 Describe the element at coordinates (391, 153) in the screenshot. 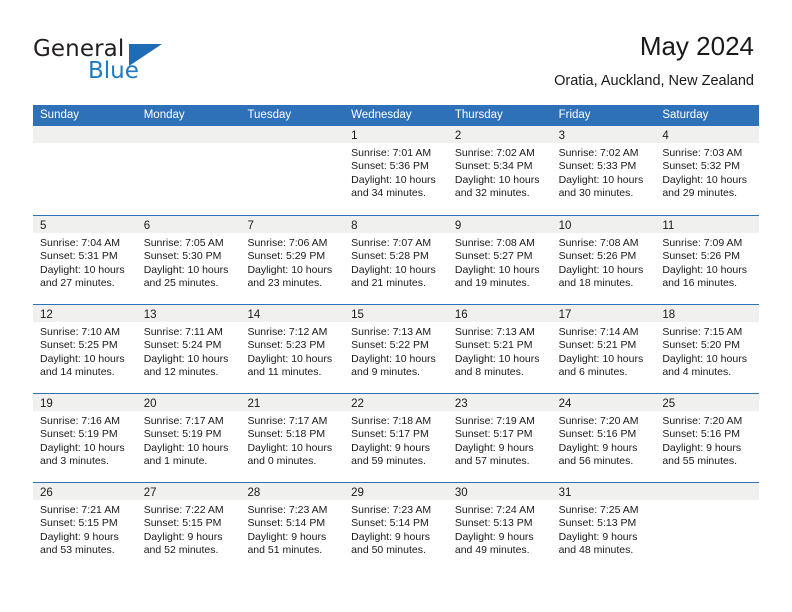

I see `sunrise-text: Sunrise: 7:01 AM` at that location.